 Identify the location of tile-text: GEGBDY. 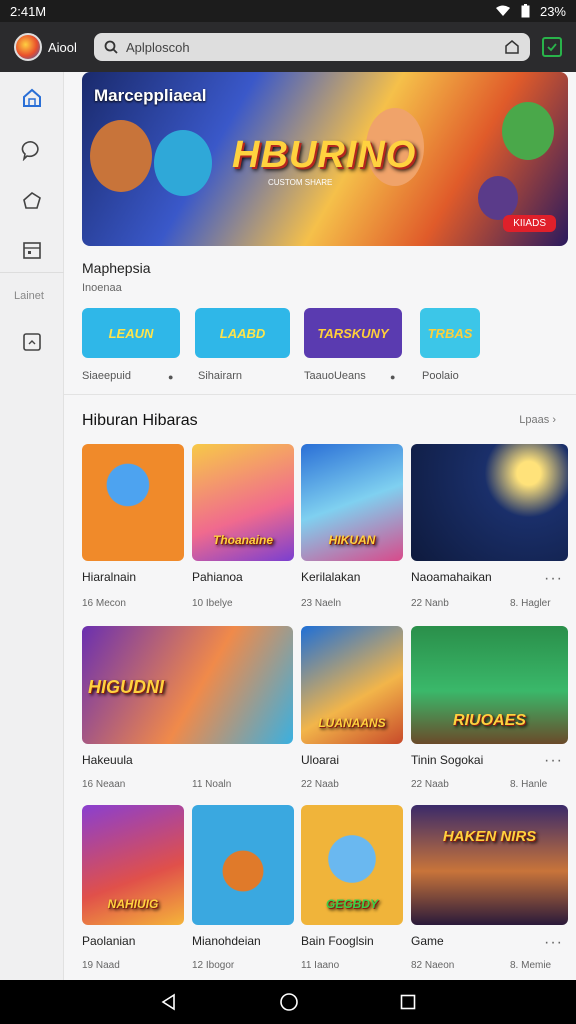
(351, 904).